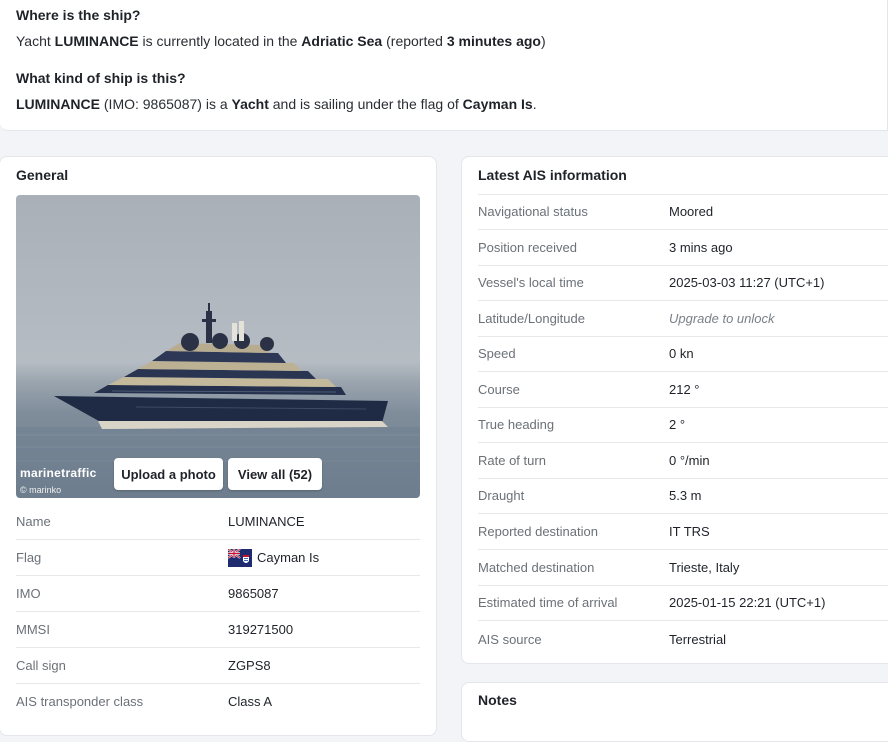 Image resolution: width=888 pixels, height=742 pixels. Describe the element at coordinates (531, 282) in the screenshot. I see `row-label: Vessel's local time` at that location.